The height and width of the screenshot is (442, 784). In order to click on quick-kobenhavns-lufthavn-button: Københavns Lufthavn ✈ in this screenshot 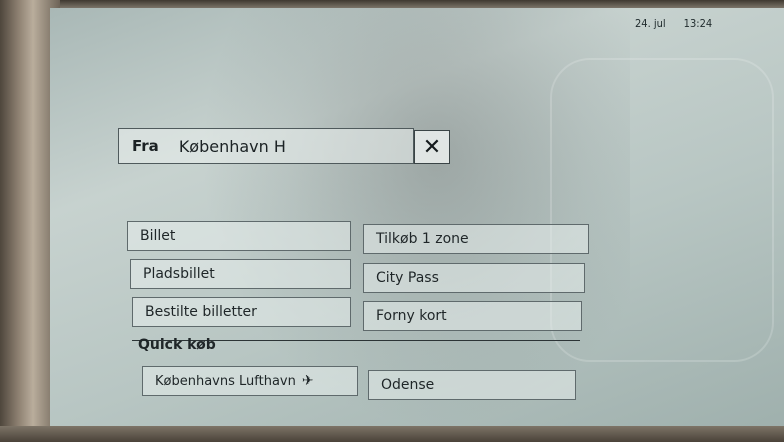, I will do `click(250, 381)`.